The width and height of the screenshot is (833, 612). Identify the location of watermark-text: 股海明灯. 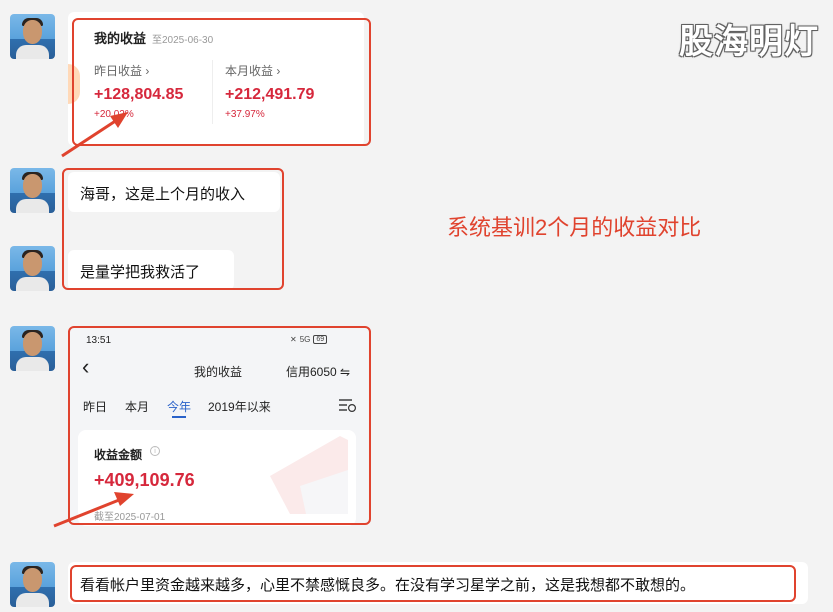
(749, 42).